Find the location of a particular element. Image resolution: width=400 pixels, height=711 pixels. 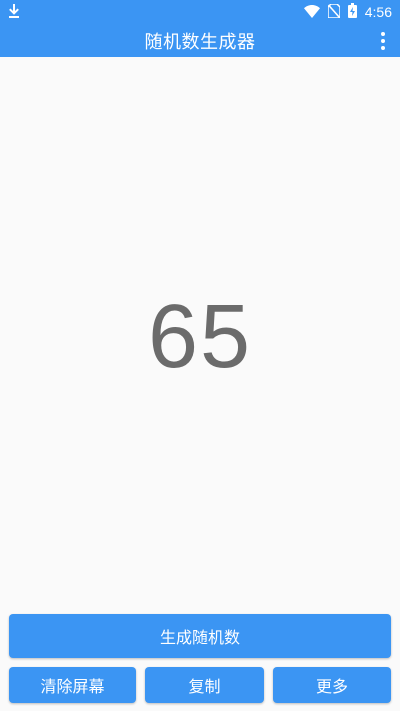

status-bar: 4:56 is located at coordinates (200, 12).